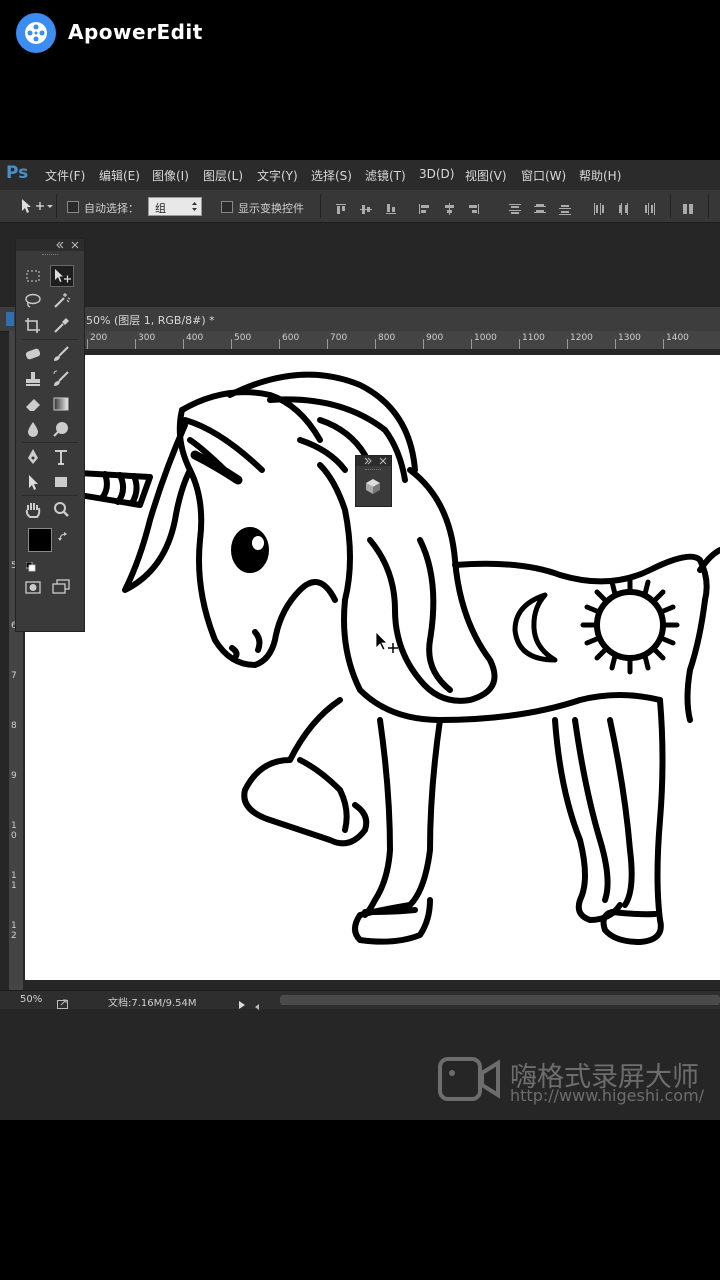 Image resolution: width=720 pixels, height=1280 pixels. What do you see at coordinates (600, 175) in the screenshot?
I see `menu-help: 帮助(H)` at bounding box center [600, 175].